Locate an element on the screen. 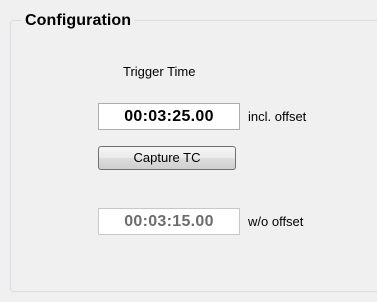 The width and height of the screenshot is (377, 302). trigger-time-label: Trigger Time is located at coordinates (159, 71).